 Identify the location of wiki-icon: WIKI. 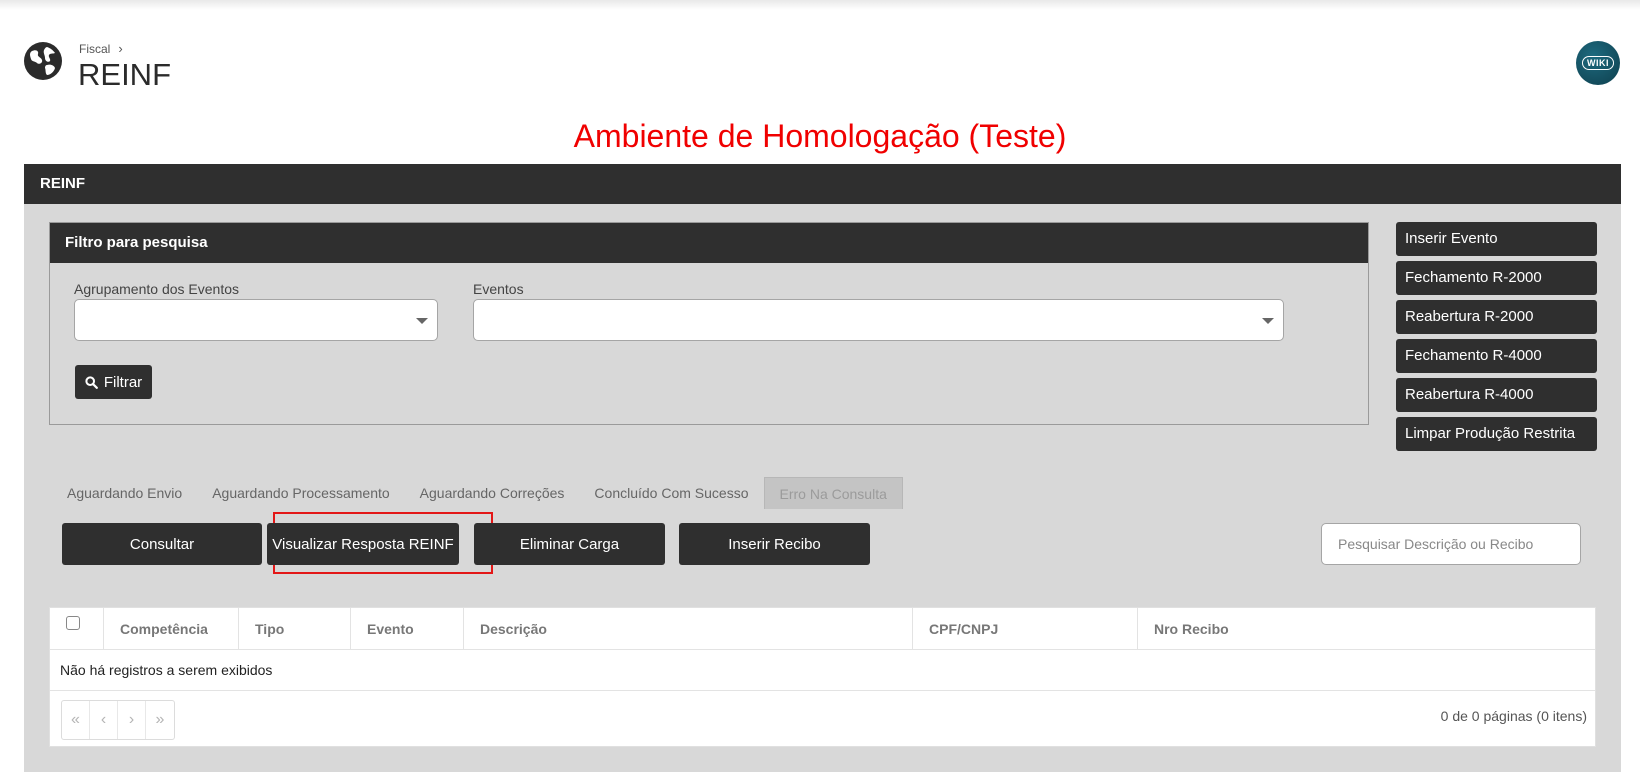
(1598, 63).